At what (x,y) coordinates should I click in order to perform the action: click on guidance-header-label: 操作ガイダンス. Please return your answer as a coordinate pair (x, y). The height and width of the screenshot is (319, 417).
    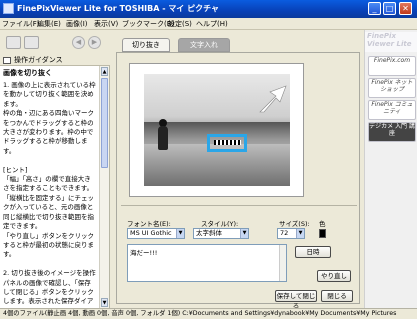
    Looking at the image, I should click on (38, 60).